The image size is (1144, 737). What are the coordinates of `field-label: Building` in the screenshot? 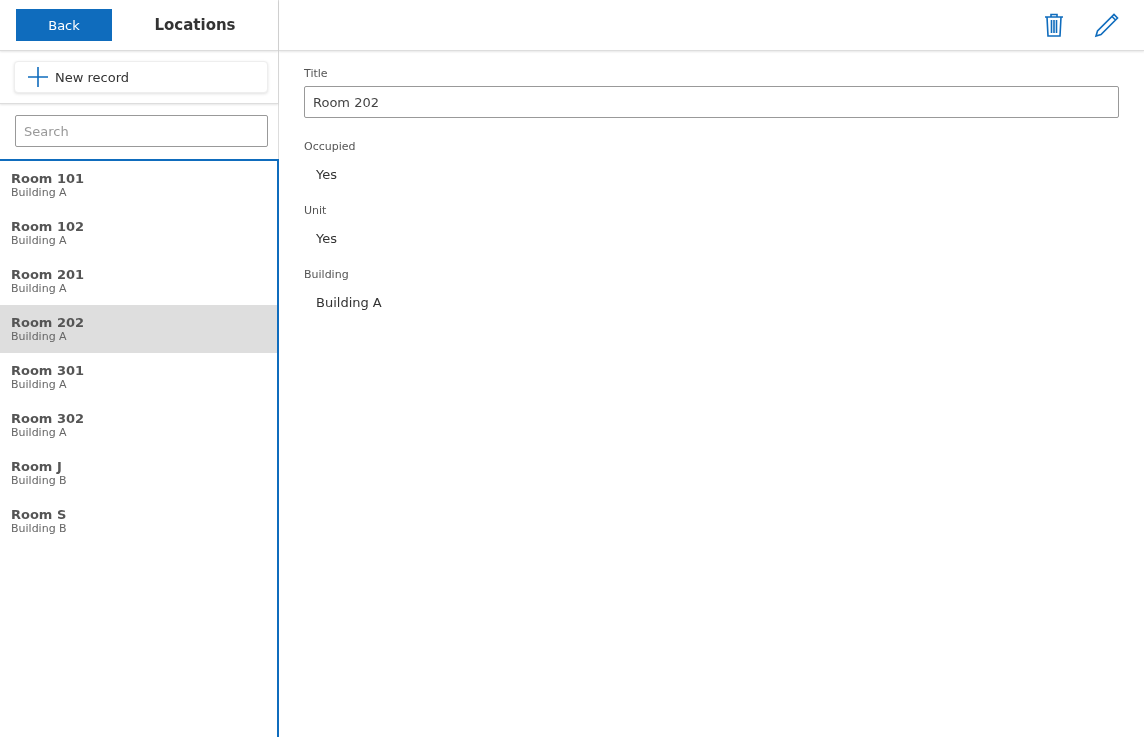 It's located at (327, 274).